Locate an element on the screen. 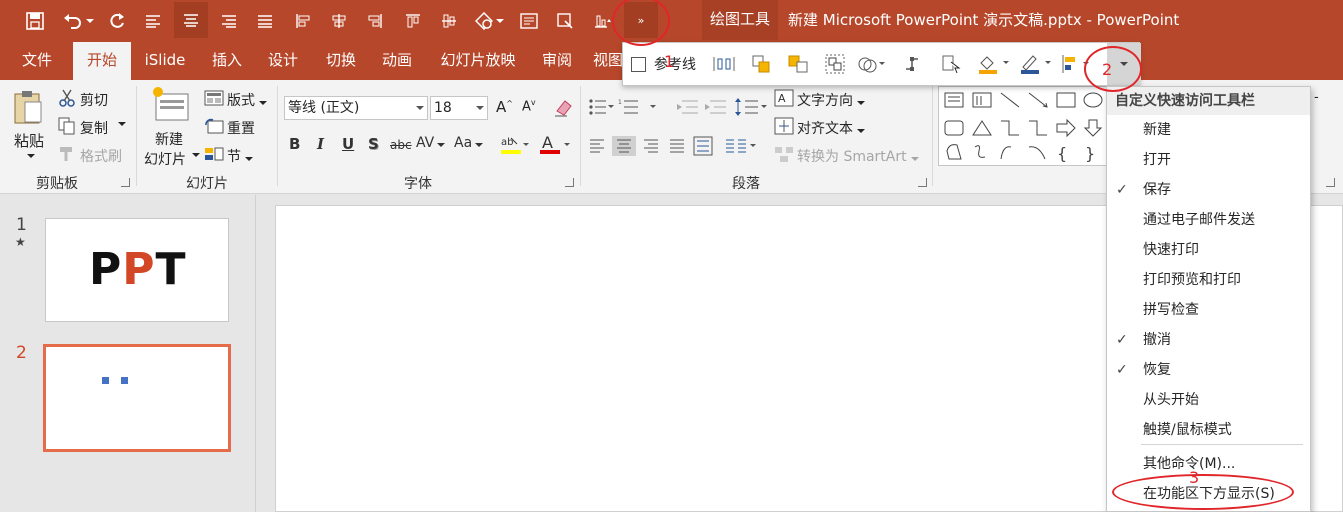  menu-item-spelling: 拼写检查 is located at coordinates (1208, 310).